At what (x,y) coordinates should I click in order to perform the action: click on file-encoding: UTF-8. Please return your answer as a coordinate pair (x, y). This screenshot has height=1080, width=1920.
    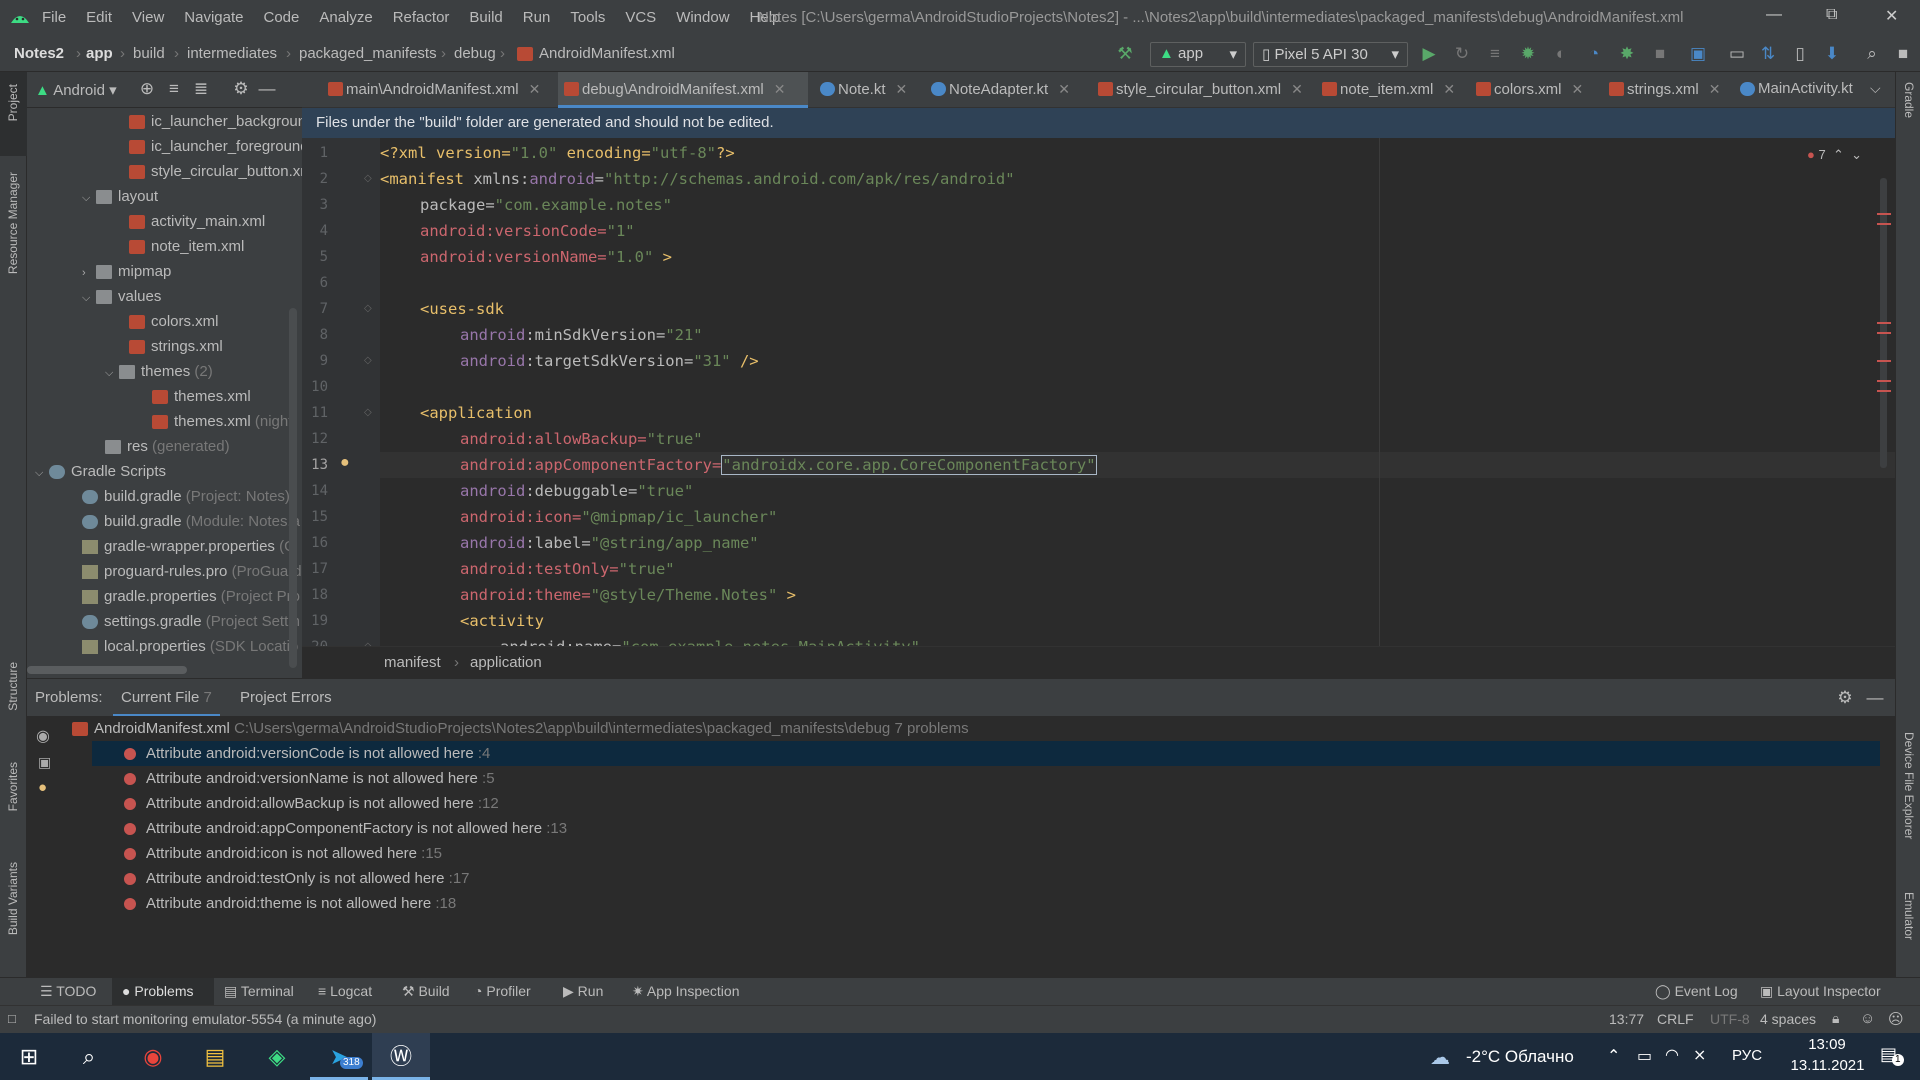
    Looking at the image, I should click on (1730, 1019).